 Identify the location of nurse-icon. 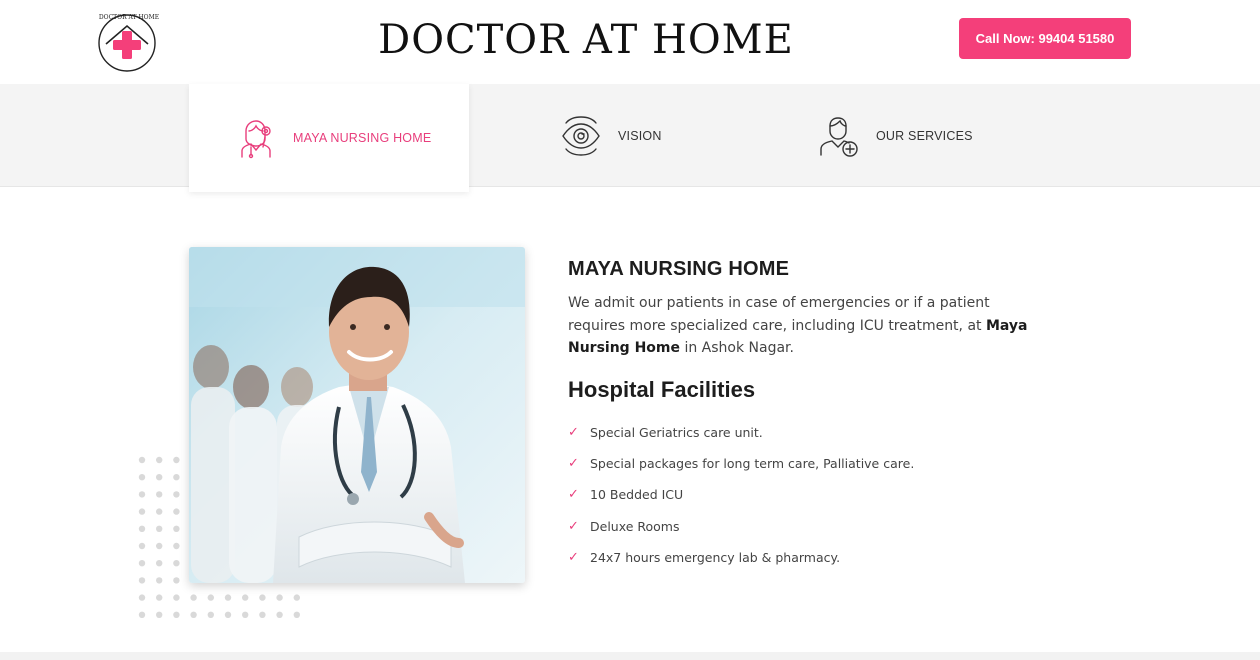
(256, 139).